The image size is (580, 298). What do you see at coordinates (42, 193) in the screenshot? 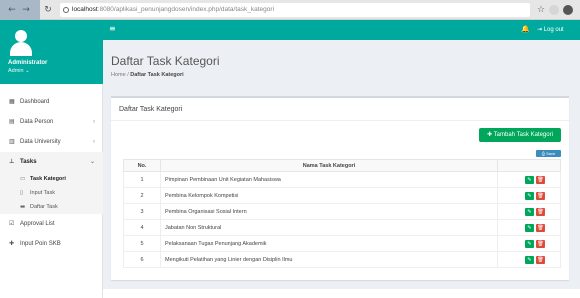
I see `sidebar-subitem-label: Input Task` at bounding box center [42, 193].